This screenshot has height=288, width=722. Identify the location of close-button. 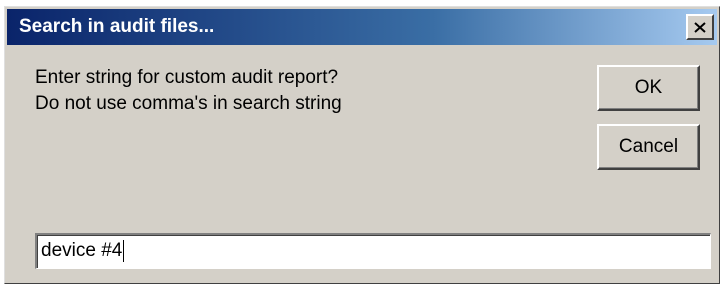
(700, 27).